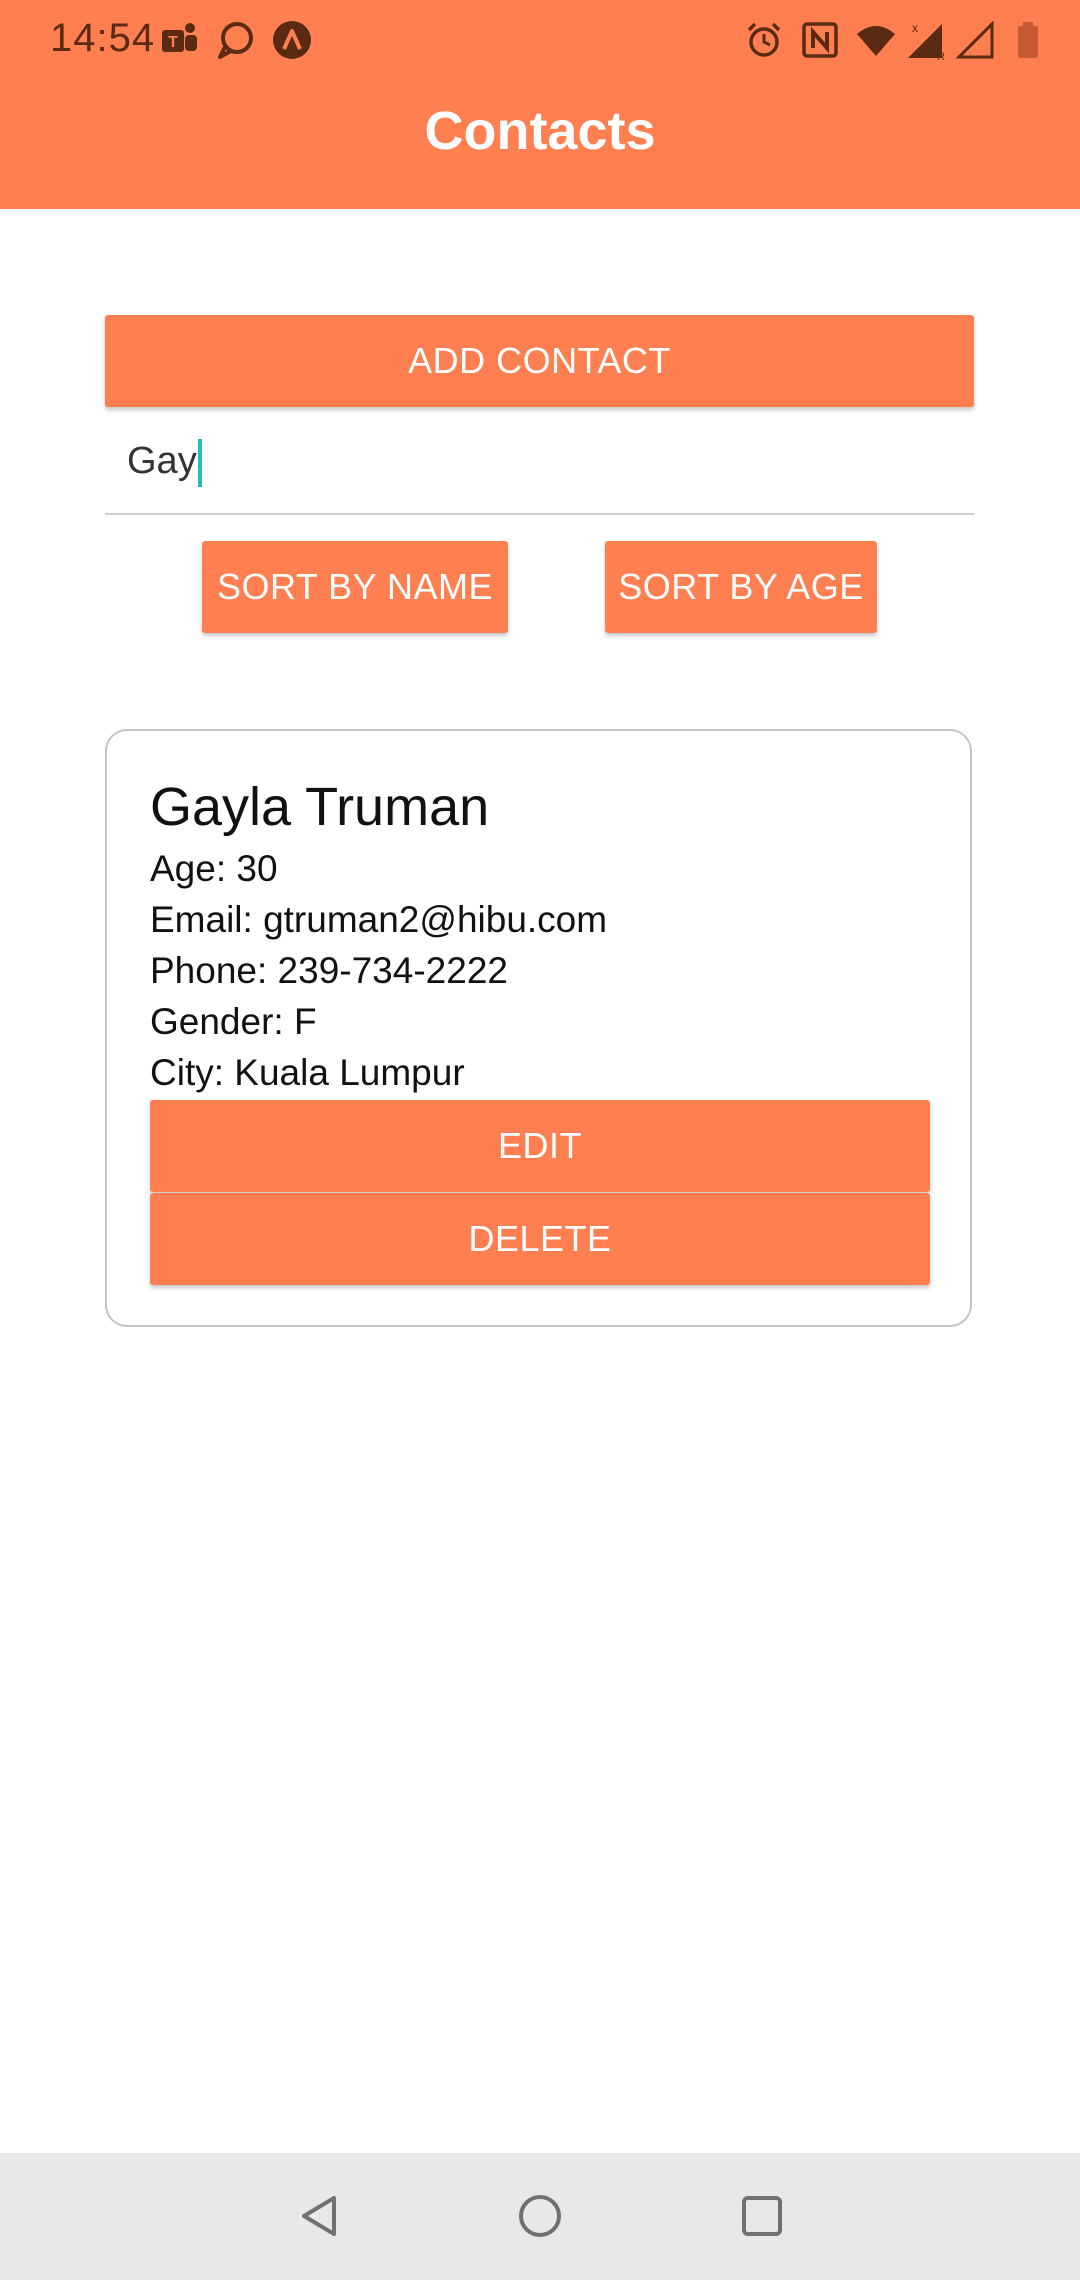 This screenshot has height=2280, width=1080. What do you see at coordinates (975, 40) in the screenshot?
I see `signal-icon` at bounding box center [975, 40].